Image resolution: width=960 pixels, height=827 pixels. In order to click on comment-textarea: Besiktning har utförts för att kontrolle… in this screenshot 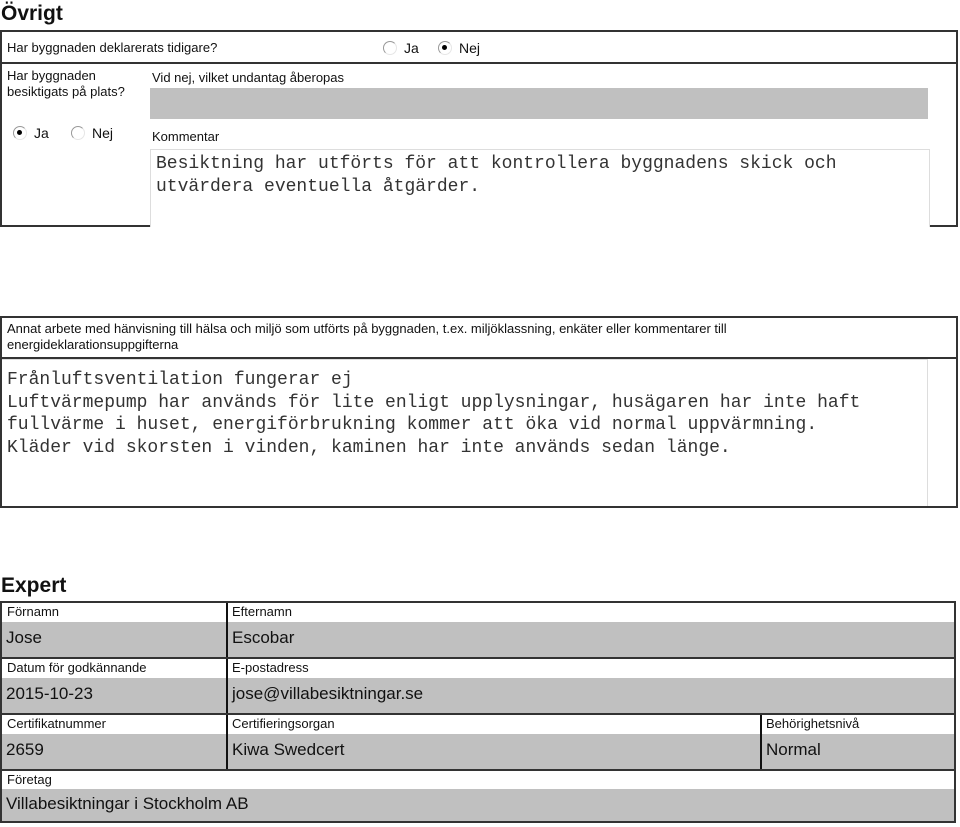, I will do `click(540, 188)`.